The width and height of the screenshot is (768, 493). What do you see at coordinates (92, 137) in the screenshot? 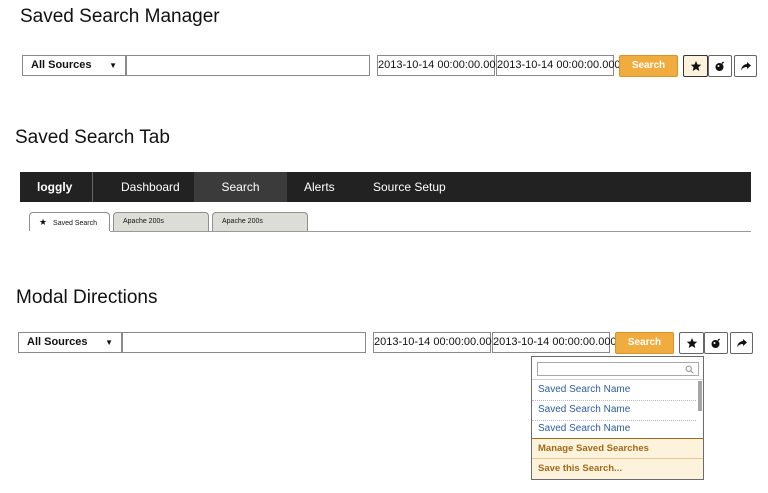
I see `section-heading-saved-search-tab: Saved Search Tab` at bounding box center [92, 137].